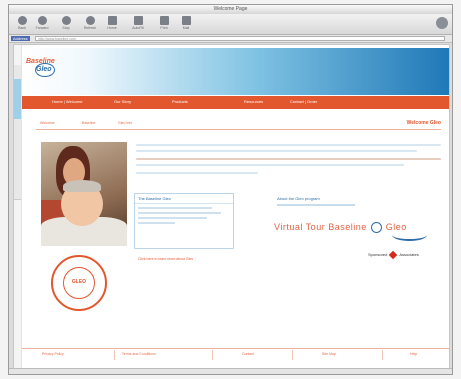  I want to click on url-input: http://www.baseline.com, so click(240, 38).